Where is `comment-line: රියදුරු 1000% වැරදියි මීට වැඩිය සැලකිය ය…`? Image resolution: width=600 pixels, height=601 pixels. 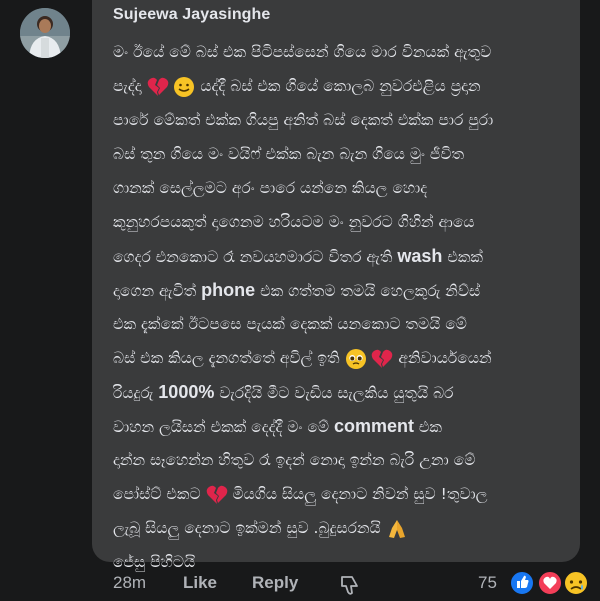 comment-line: රියදුරු 1000% වැරදියි මීට වැඩිය සැලකිය ය… is located at coordinates (283, 392).